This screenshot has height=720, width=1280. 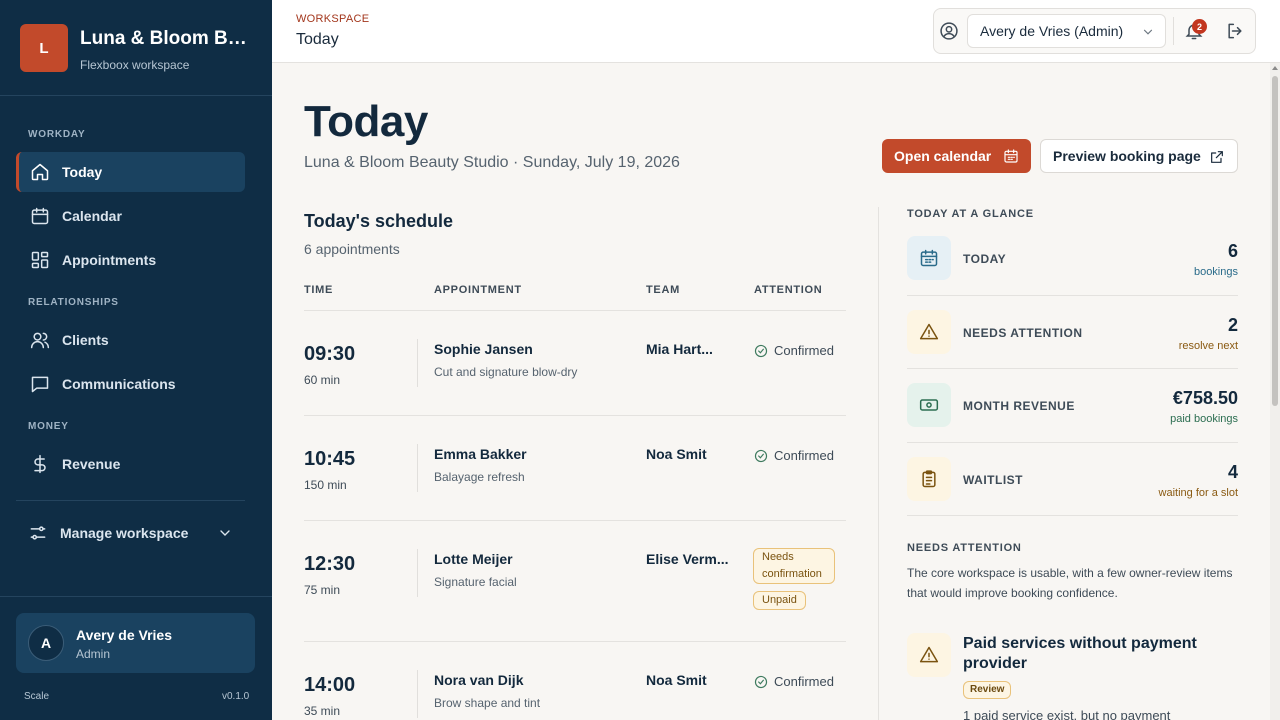 I want to click on row-time: 10:45, so click(x=330, y=459).